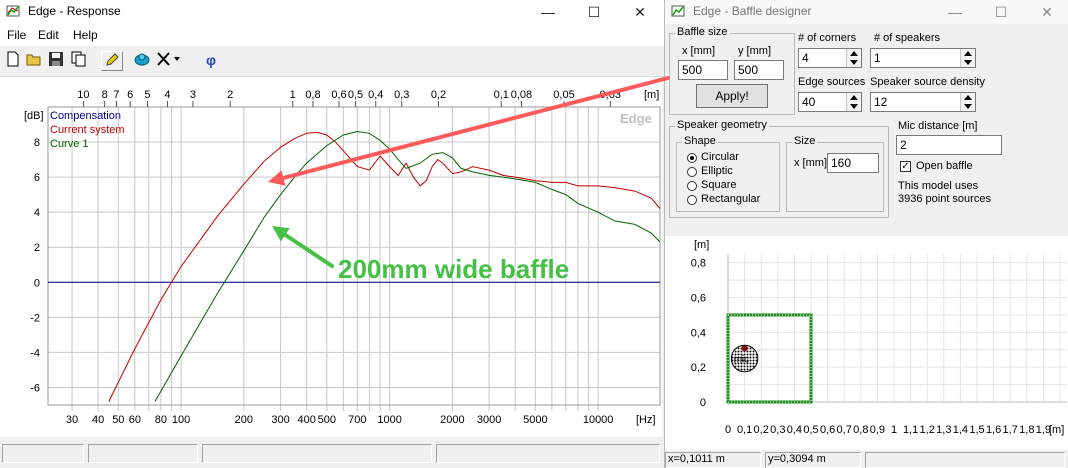 This screenshot has height=468, width=1068. What do you see at coordinates (85, 35) in the screenshot?
I see `menu-help: Help` at bounding box center [85, 35].